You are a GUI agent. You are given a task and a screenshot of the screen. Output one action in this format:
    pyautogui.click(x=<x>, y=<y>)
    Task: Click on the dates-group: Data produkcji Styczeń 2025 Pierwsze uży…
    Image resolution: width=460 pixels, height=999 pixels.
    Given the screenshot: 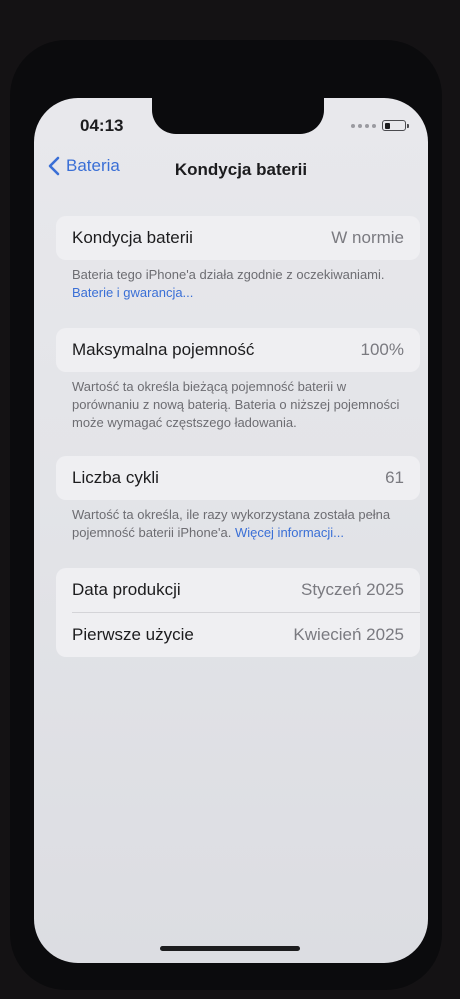 What is the action you would take?
    pyautogui.click(x=238, y=612)
    